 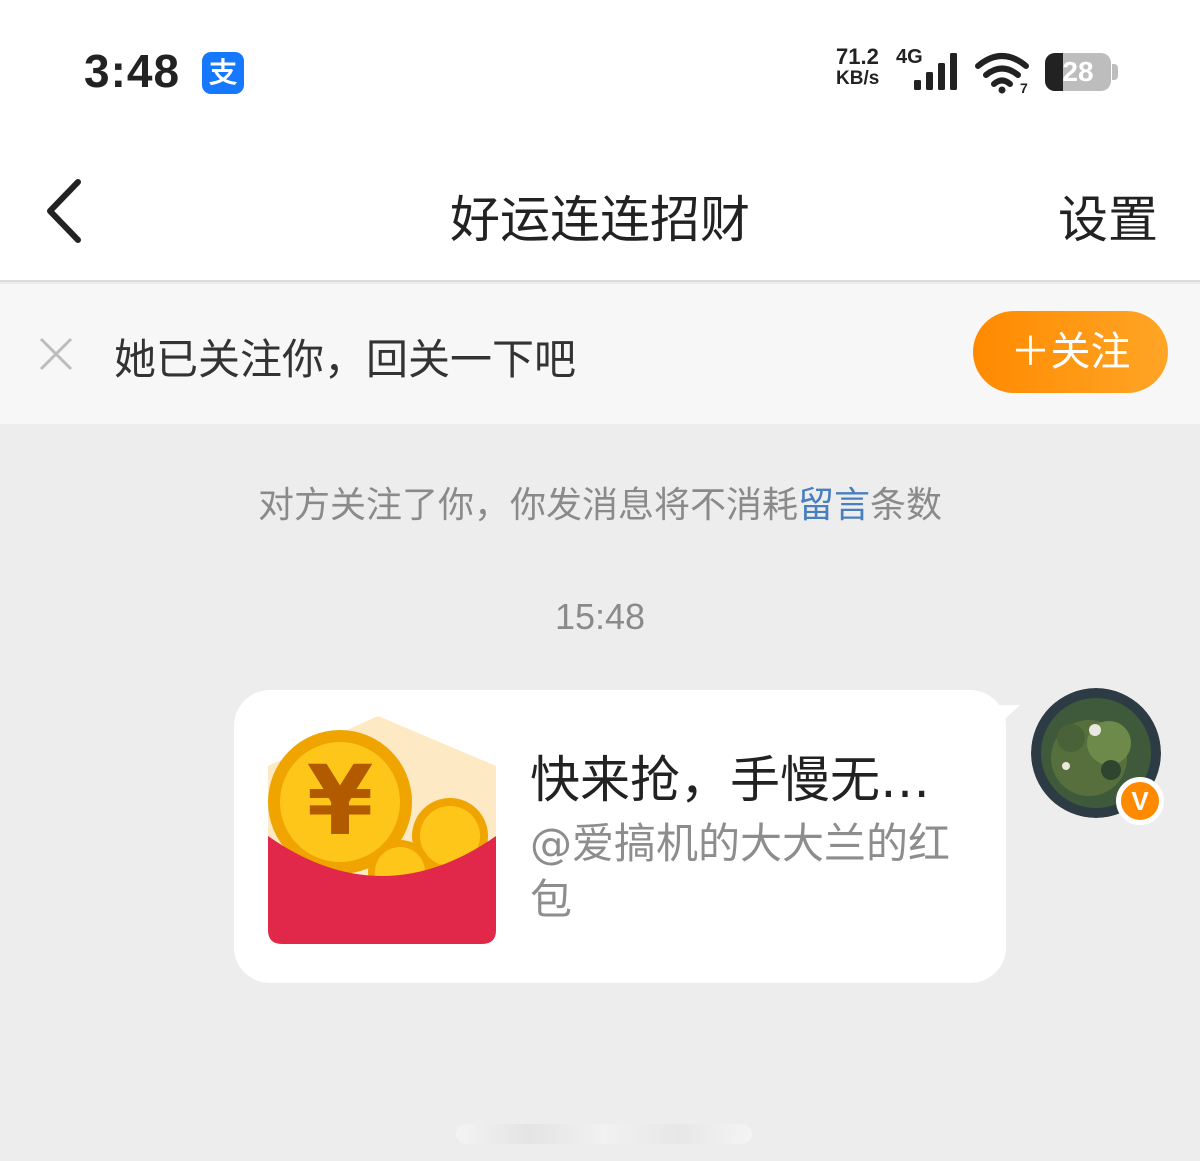 What do you see at coordinates (834, 505) in the screenshot?
I see `message-quota-link: 留言` at bounding box center [834, 505].